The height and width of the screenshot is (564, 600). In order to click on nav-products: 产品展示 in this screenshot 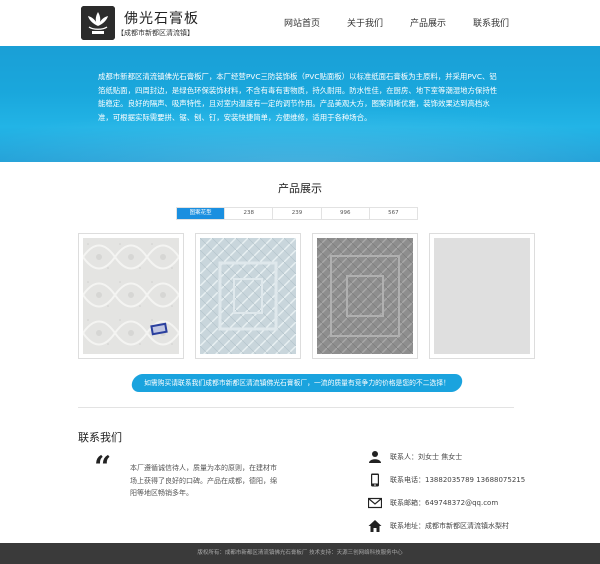, I will do `click(428, 22)`.